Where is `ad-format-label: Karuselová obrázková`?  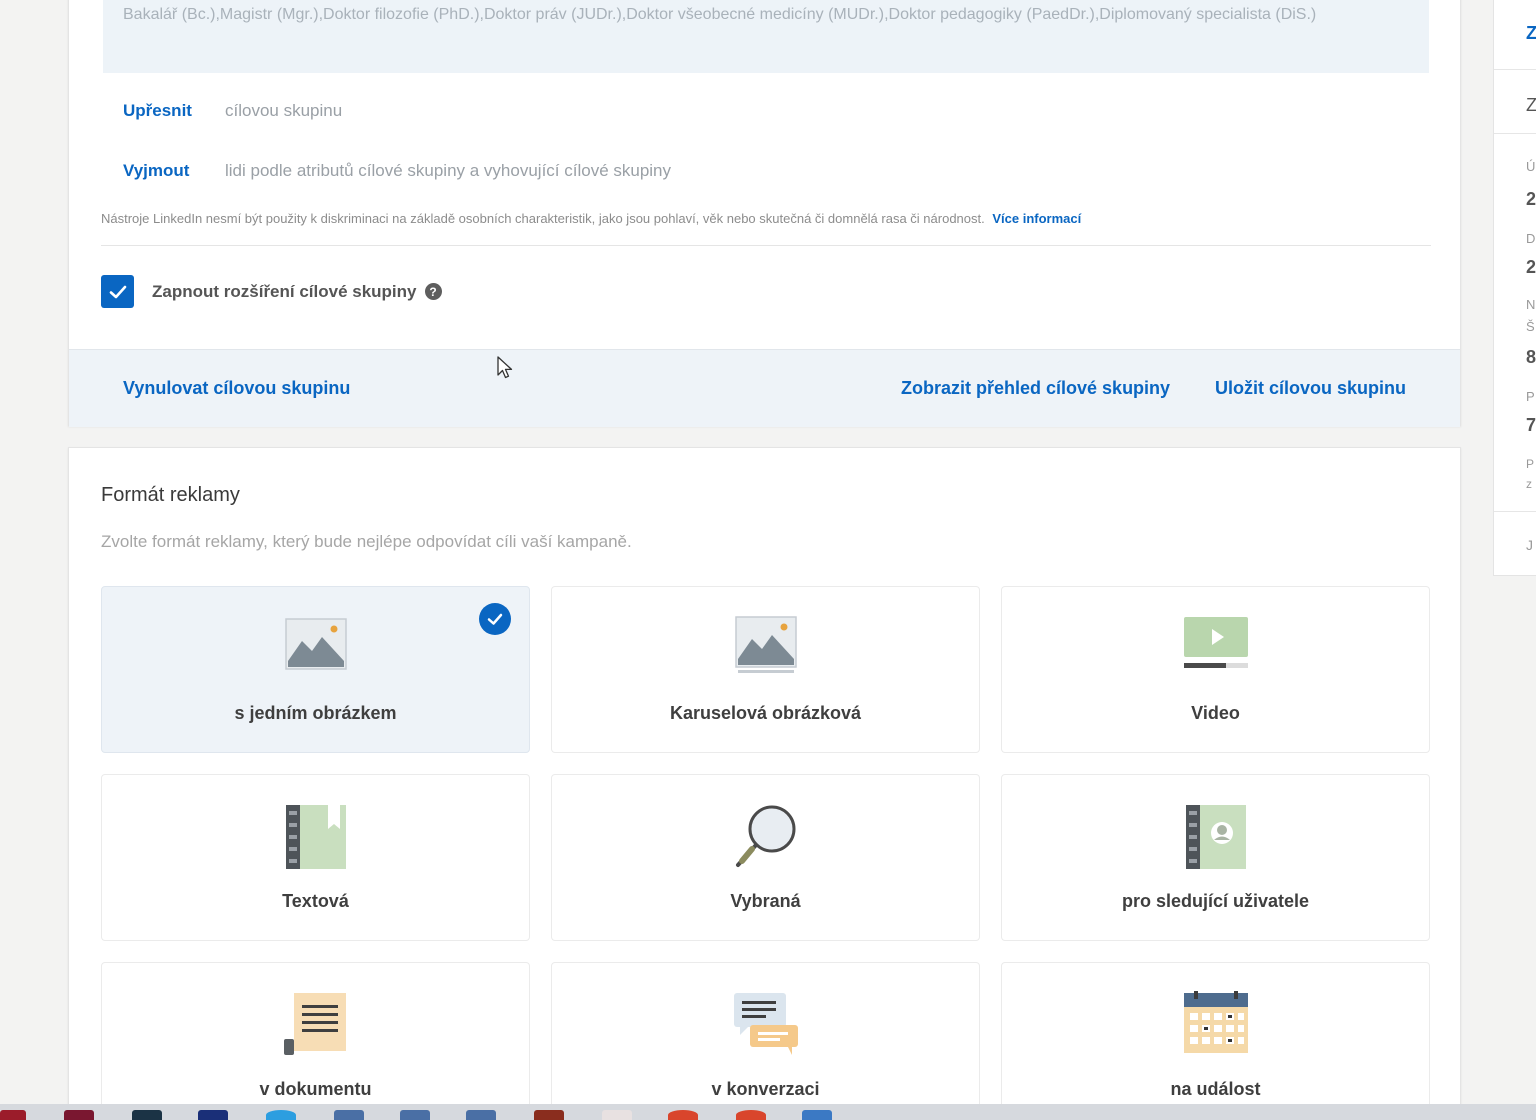
ad-format-label: Karuselová obrázková is located at coordinates (765, 713).